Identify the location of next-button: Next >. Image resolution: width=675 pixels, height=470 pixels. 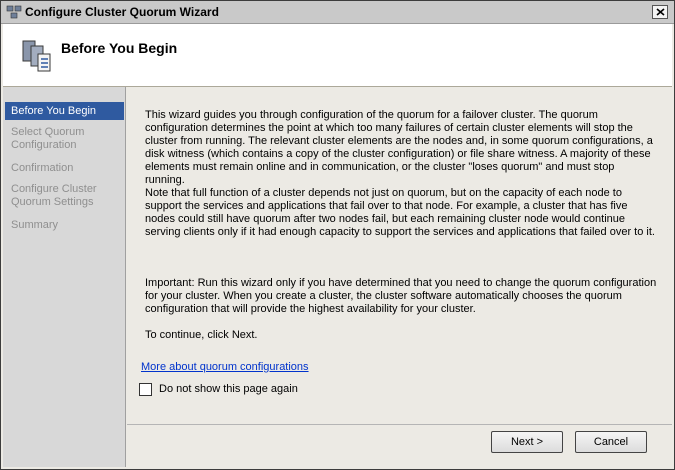
(527, 442).